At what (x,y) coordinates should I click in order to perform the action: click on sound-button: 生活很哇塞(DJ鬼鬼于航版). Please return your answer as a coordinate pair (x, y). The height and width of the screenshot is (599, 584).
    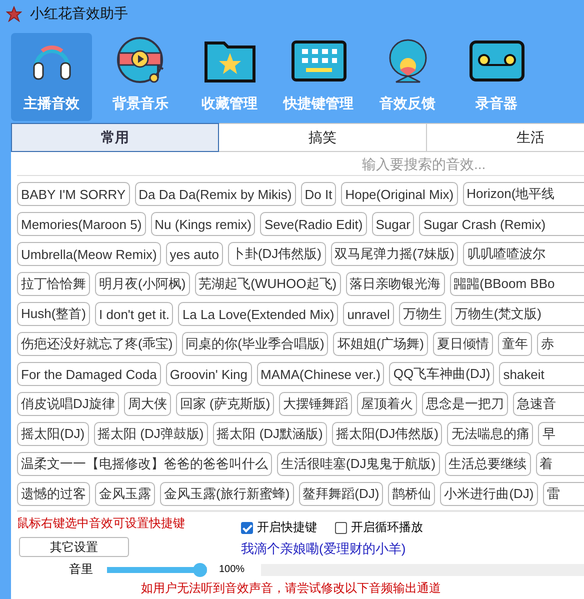
    Looking at the image, I should click on (358, 464).